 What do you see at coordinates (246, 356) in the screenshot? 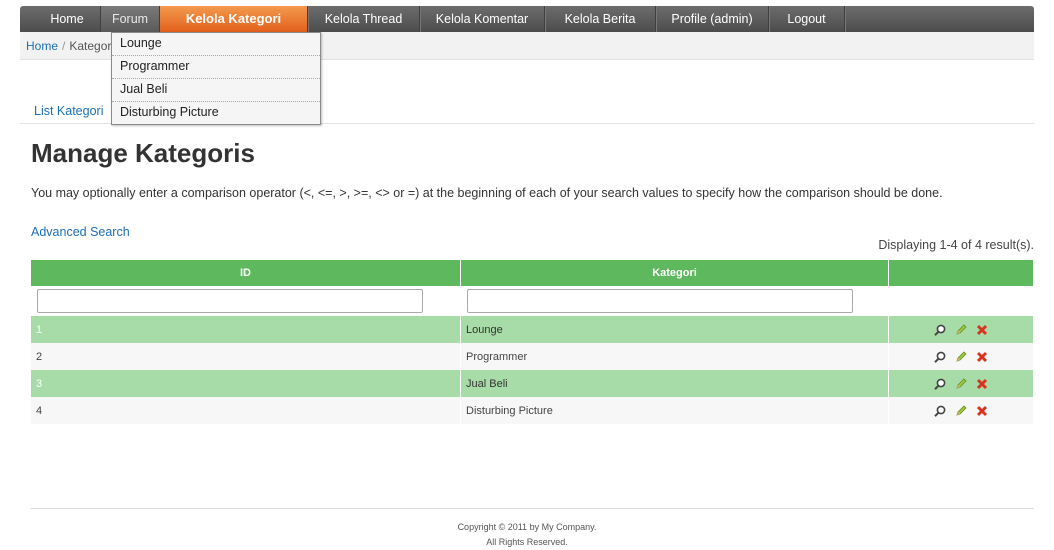
I see `row-id: 2` at bounding box center [246, 356].